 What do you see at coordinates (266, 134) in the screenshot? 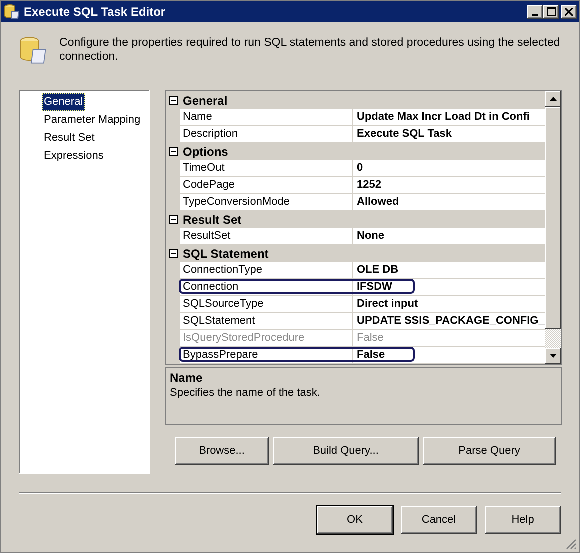
I see `property-name: Description` at bounding box center [266, 134].